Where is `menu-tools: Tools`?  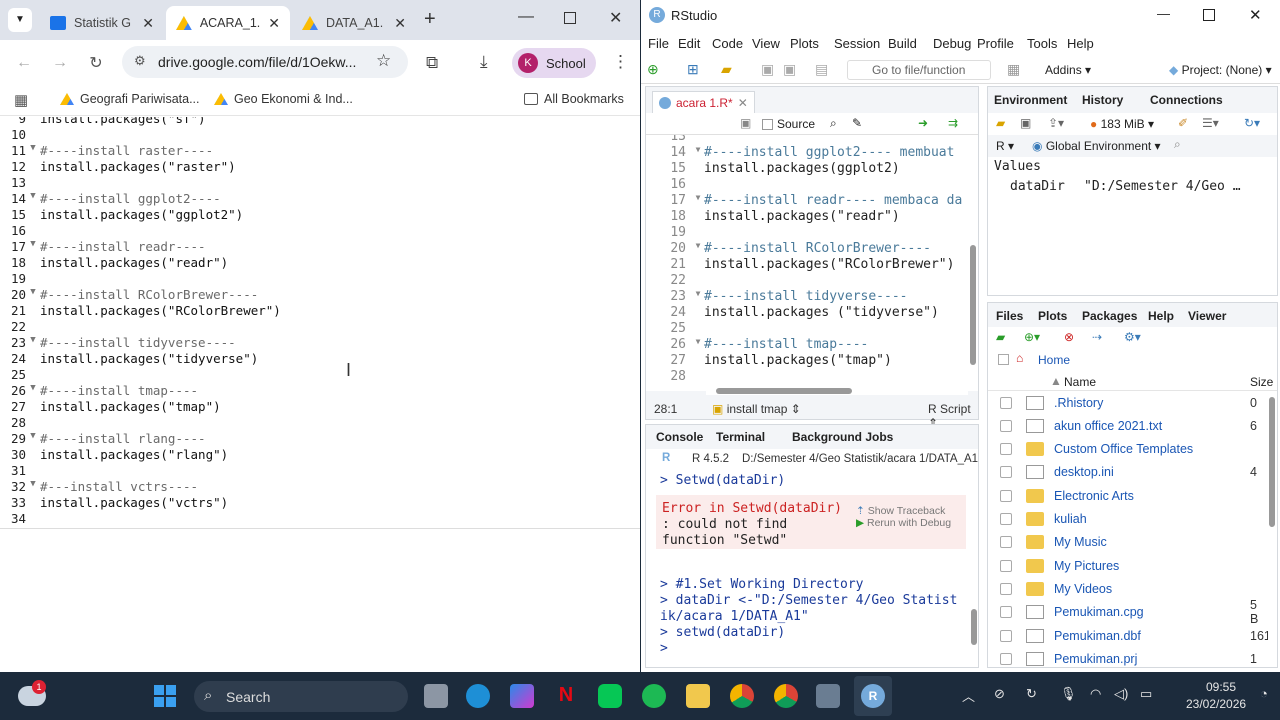 menu-tools: Tools is located at coordinates (1042, 43).